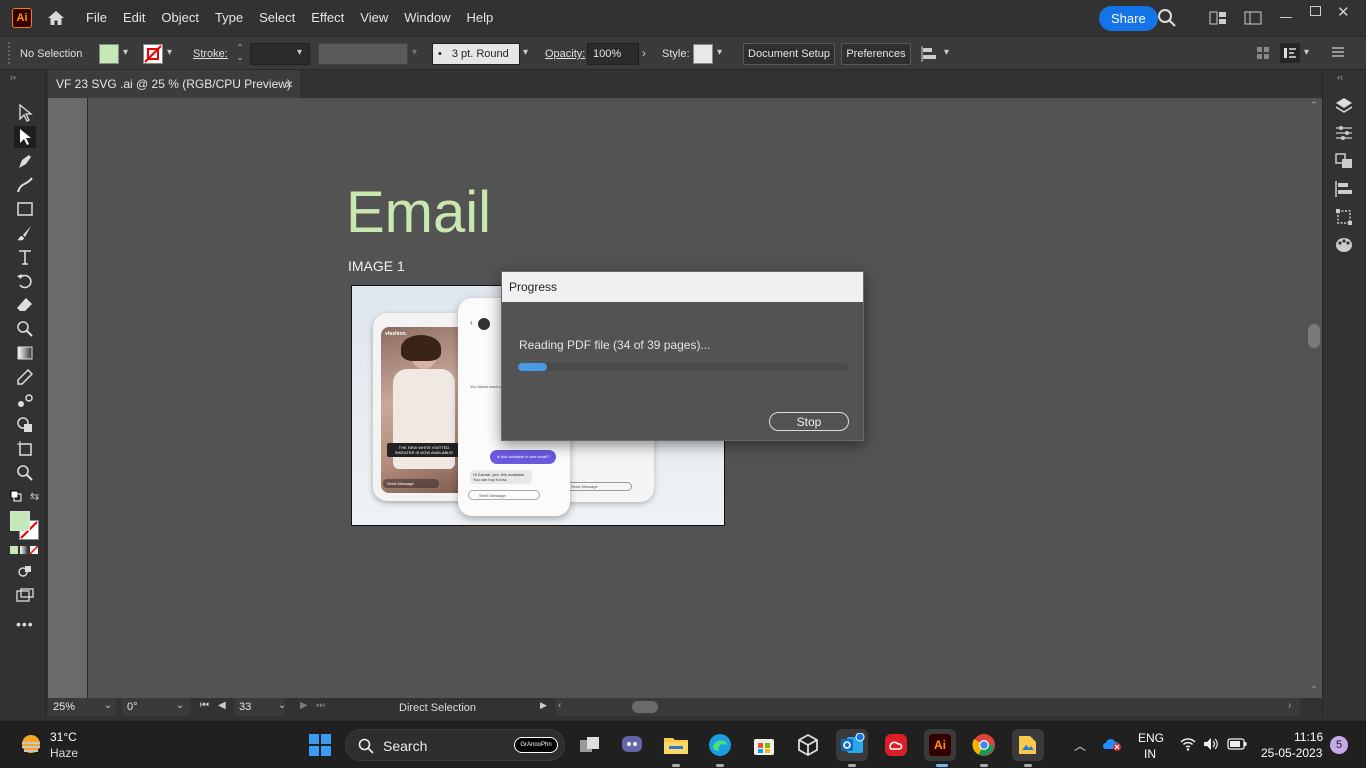  What do you see at coordinates (1211, 744) in the screenshot?
I see `volume-icon` at bounding box center [1211, 744].